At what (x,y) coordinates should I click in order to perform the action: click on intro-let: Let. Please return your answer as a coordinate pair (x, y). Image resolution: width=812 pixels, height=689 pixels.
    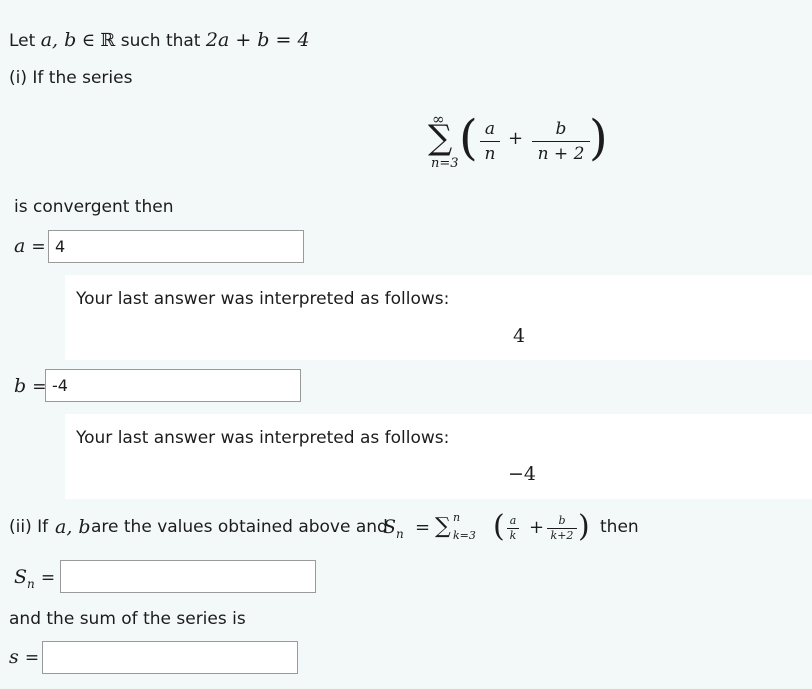
    Looking at the image, I should click on (22, 41).